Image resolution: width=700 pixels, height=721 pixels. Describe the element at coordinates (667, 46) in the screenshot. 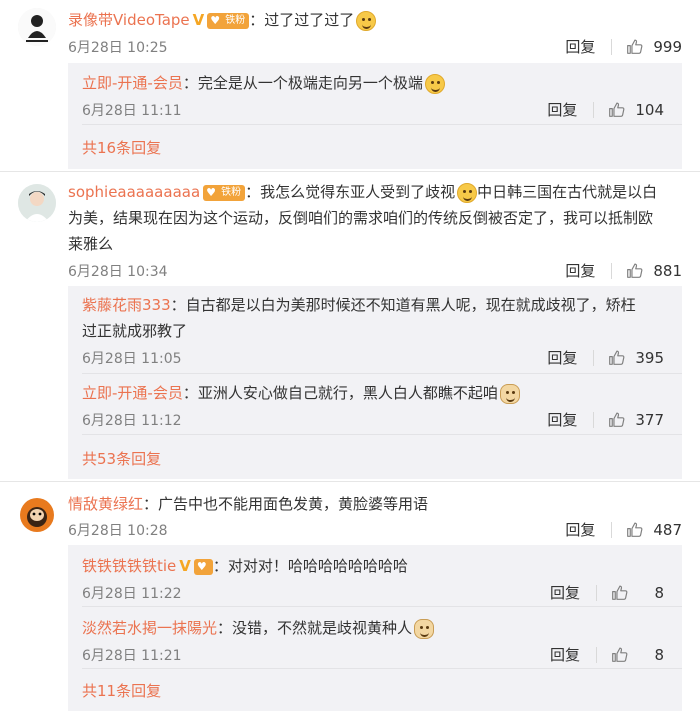

I see `like-count: 999` at that location.